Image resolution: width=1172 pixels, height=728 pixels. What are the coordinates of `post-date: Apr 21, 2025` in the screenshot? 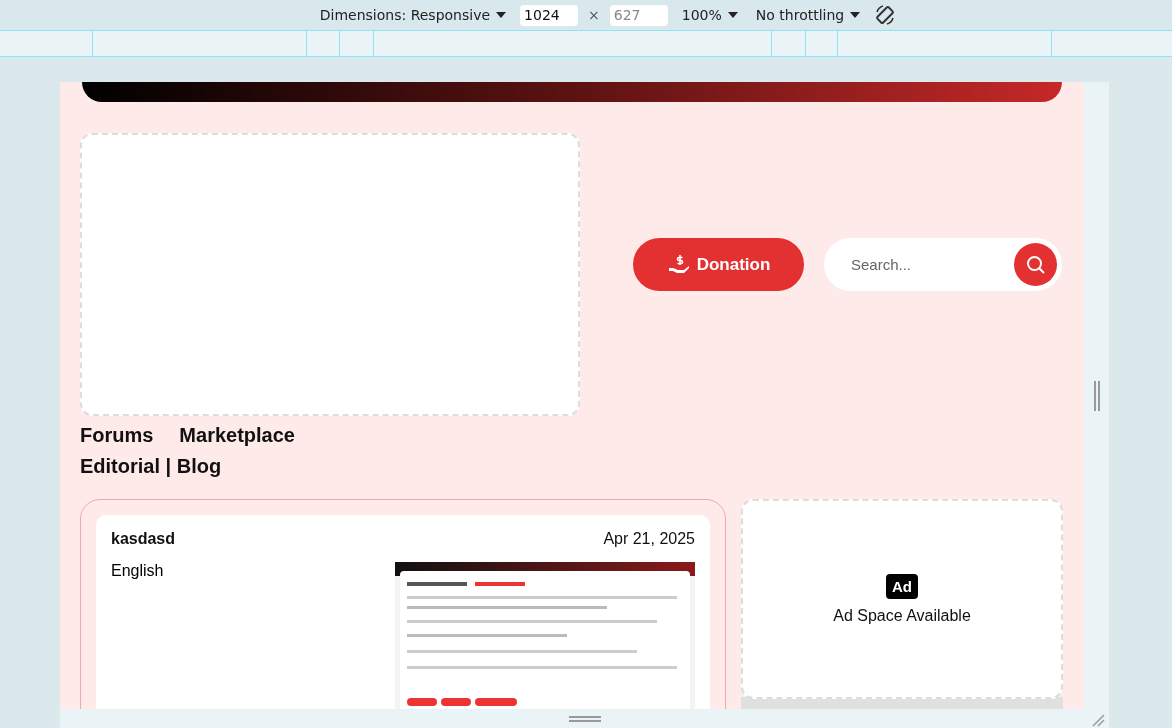 It's located at (649, 539).